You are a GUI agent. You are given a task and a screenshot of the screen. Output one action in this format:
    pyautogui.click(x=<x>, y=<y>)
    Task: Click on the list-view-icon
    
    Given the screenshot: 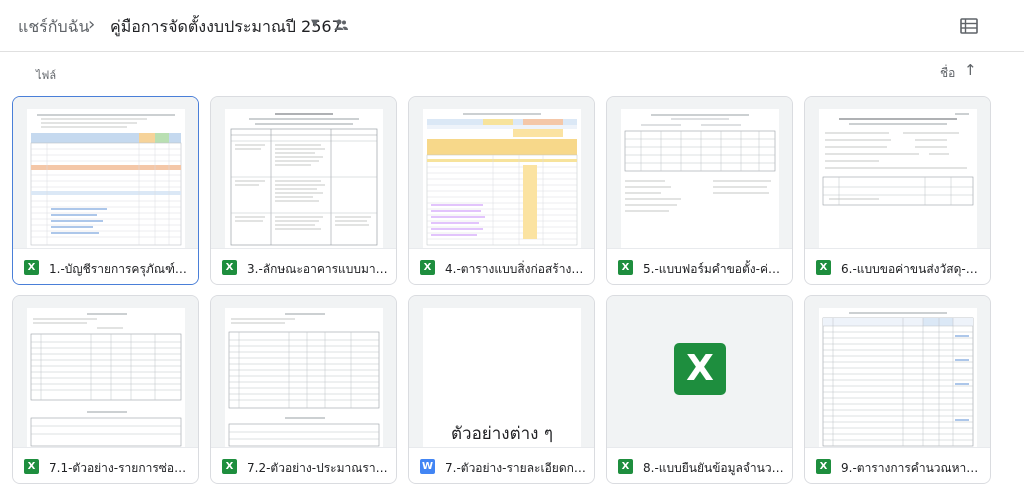 What is the action you would take?
    pyautogui.click(x=969, y=26)
    